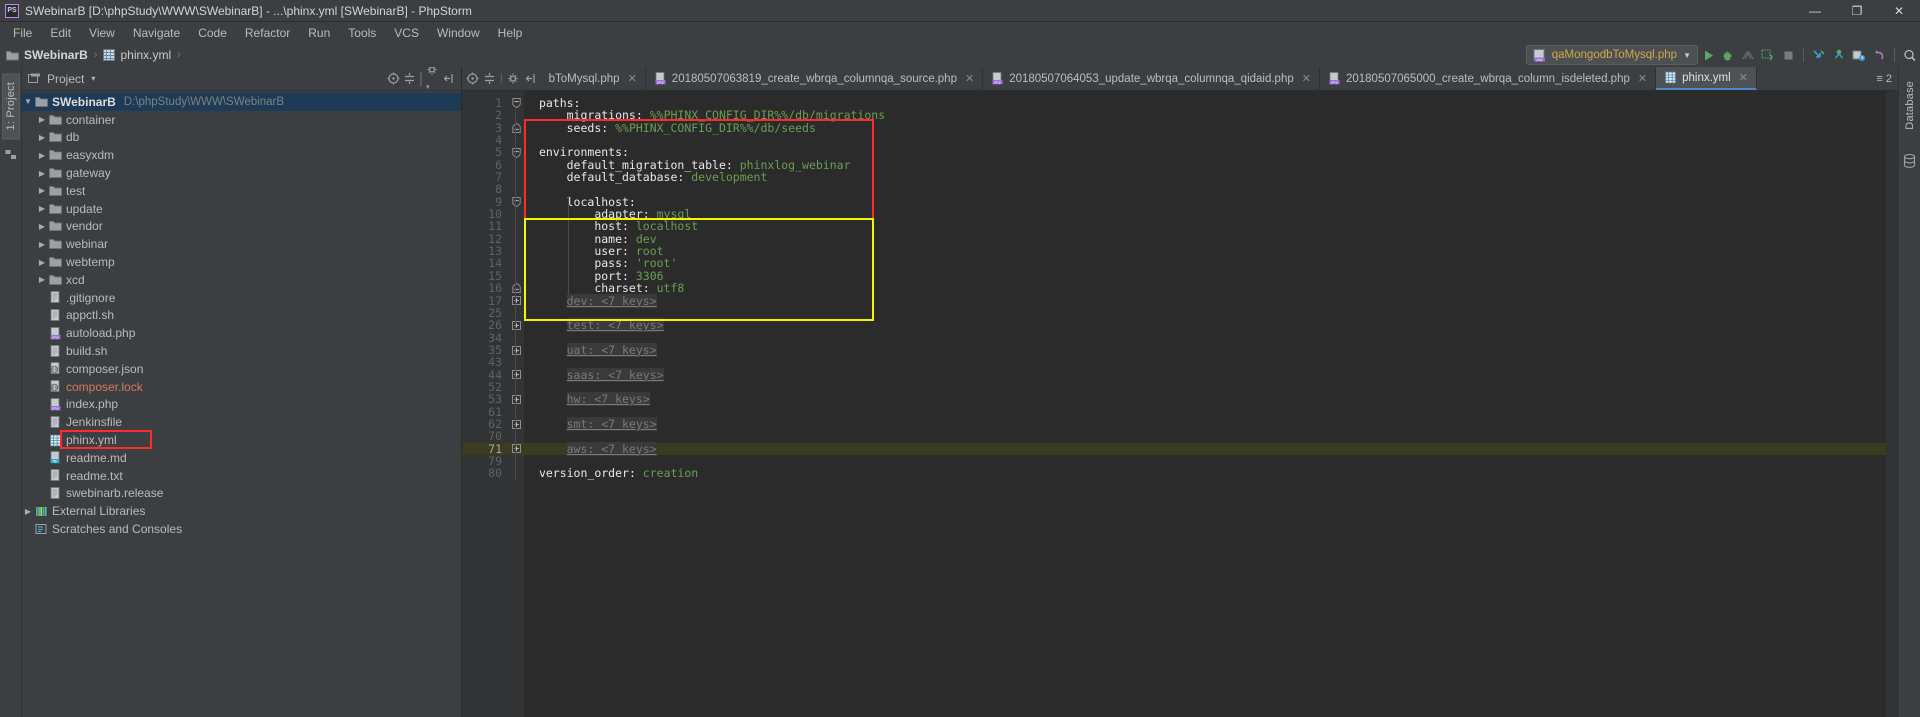 This screenshot has height=717, width=1920. Describe the element at coordinates (513, 78) in the screenshot. I see `gear-icon` at that location.